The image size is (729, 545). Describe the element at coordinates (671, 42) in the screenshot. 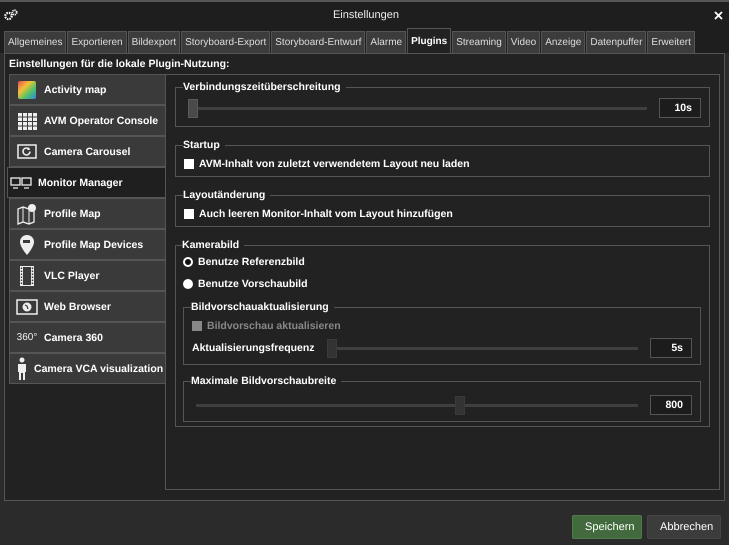

I see `tab: Erweitert` at that location.